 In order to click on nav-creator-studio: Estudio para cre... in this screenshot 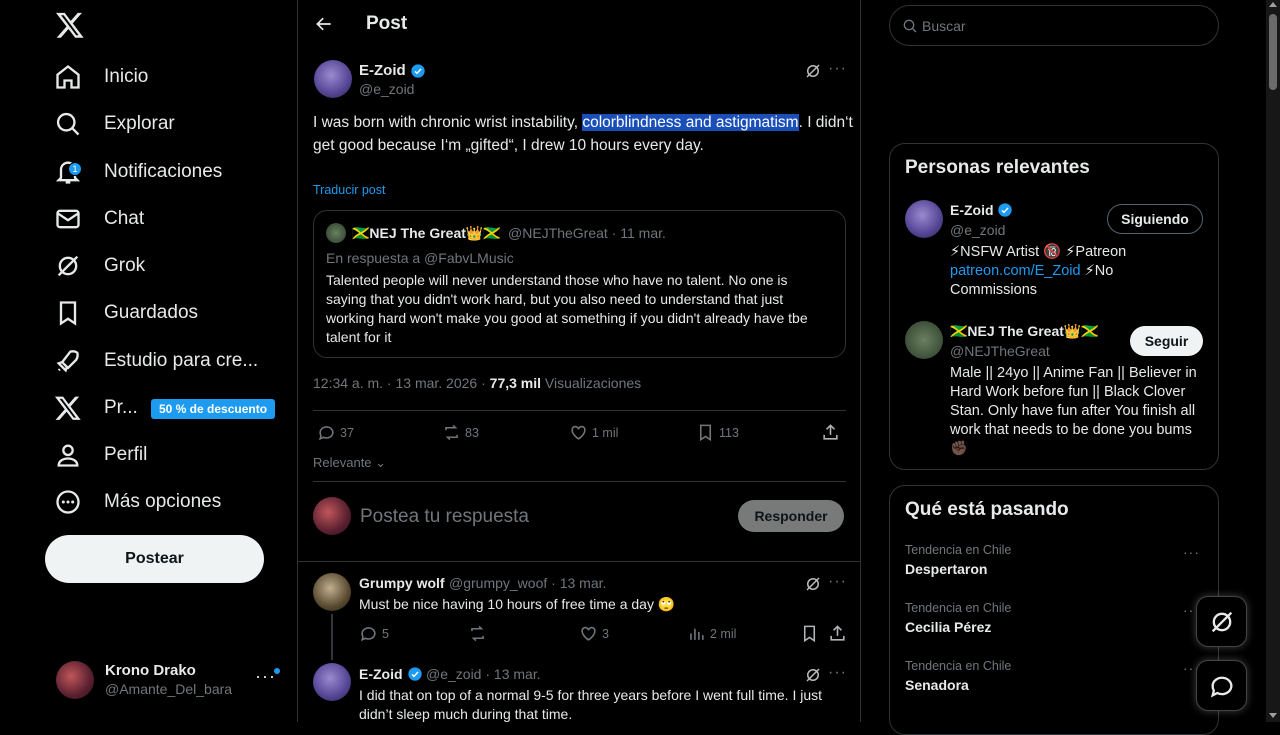, I will do `click(156, 361)`.